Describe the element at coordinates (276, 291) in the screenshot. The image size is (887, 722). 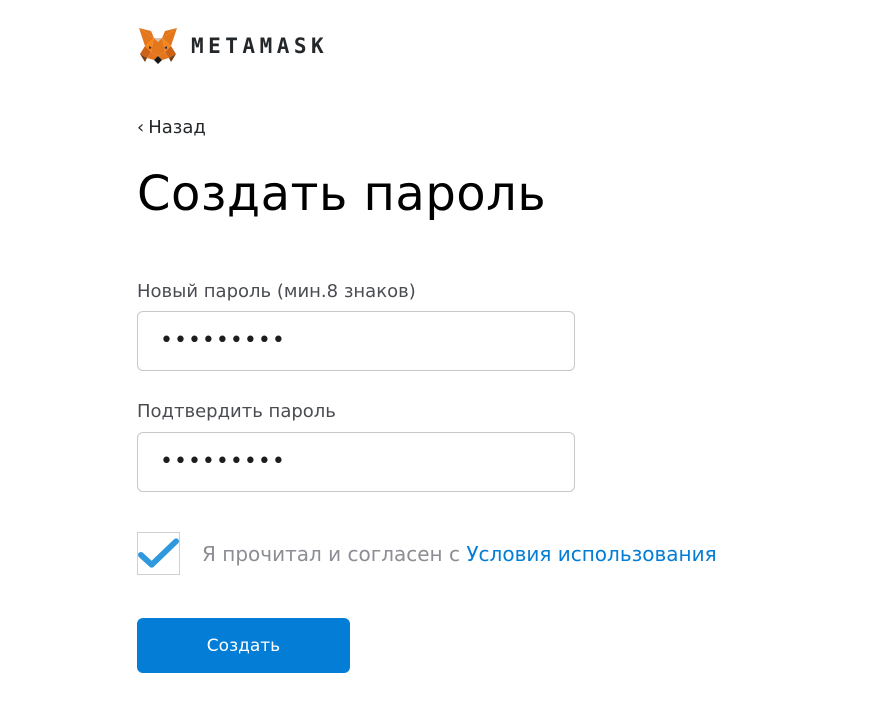
I see `new-password-label: Новый пароль (мин.8 знаков)` at that location.